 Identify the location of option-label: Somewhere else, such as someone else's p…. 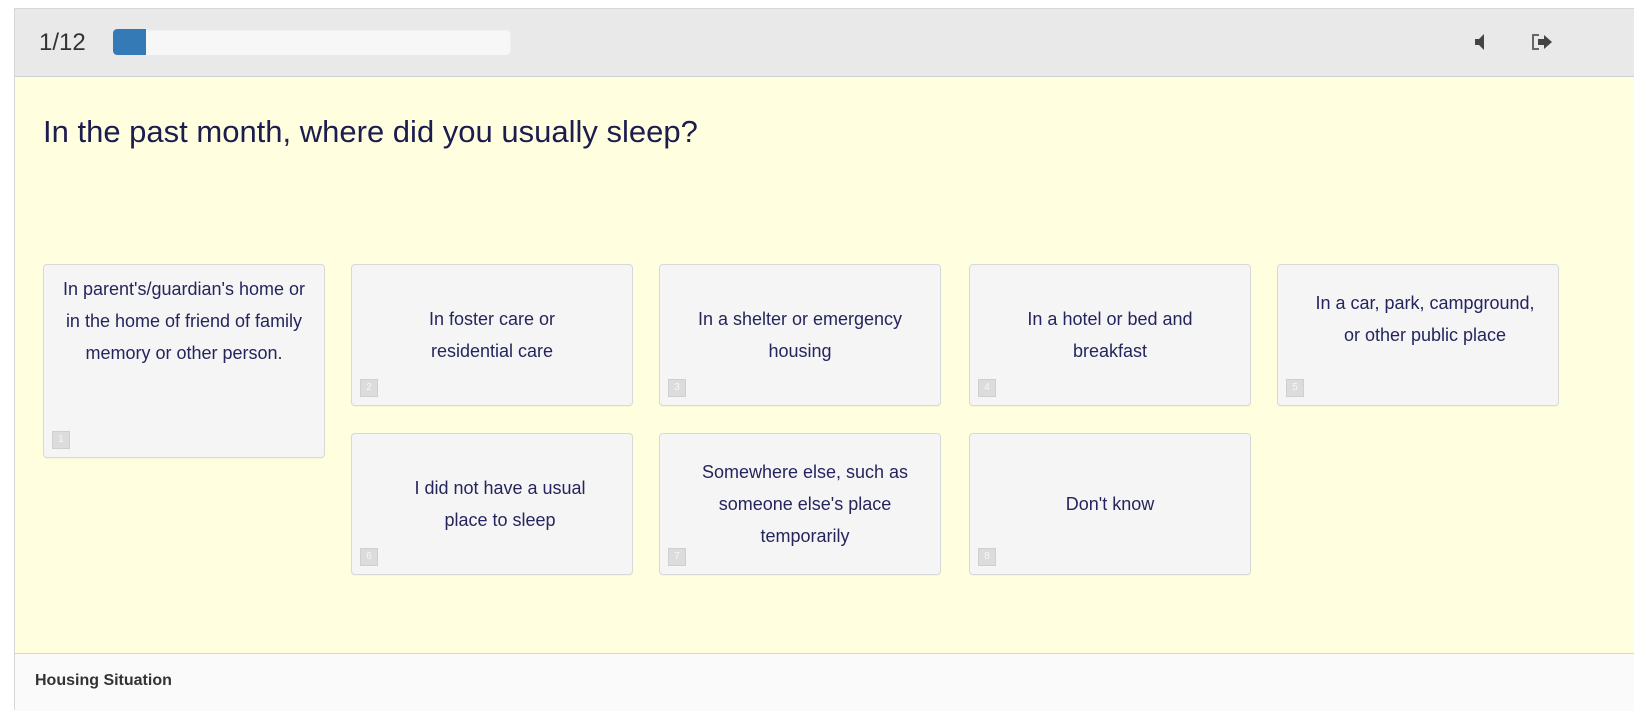
(805, 504).